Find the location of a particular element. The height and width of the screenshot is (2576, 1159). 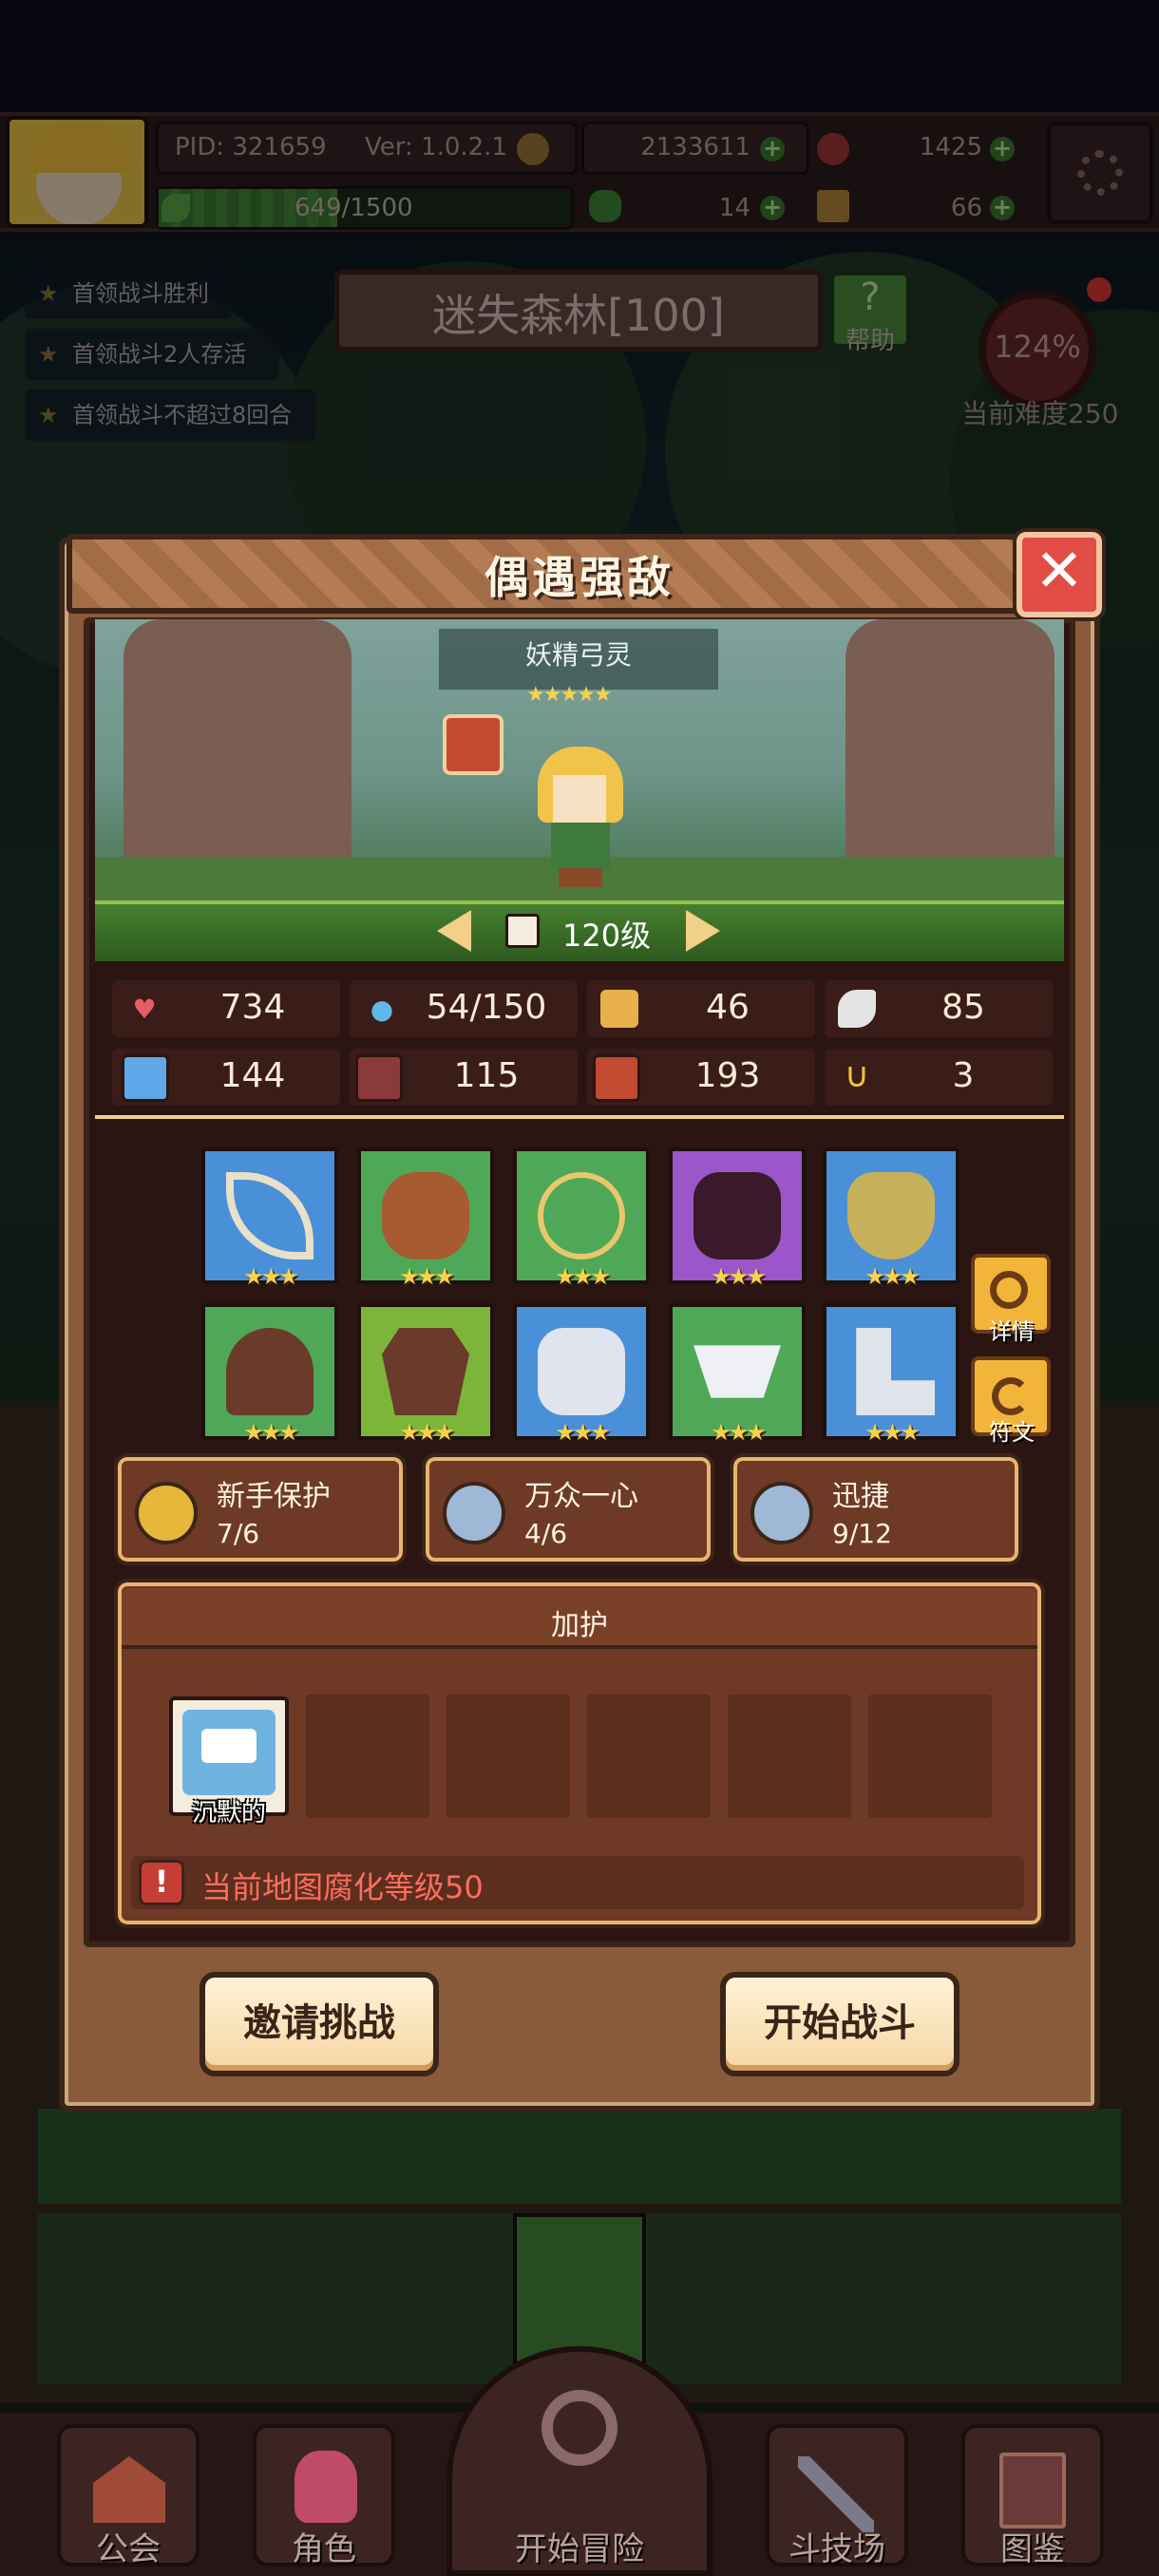

dark-armor-icon is located at coordinates (737, 1216).